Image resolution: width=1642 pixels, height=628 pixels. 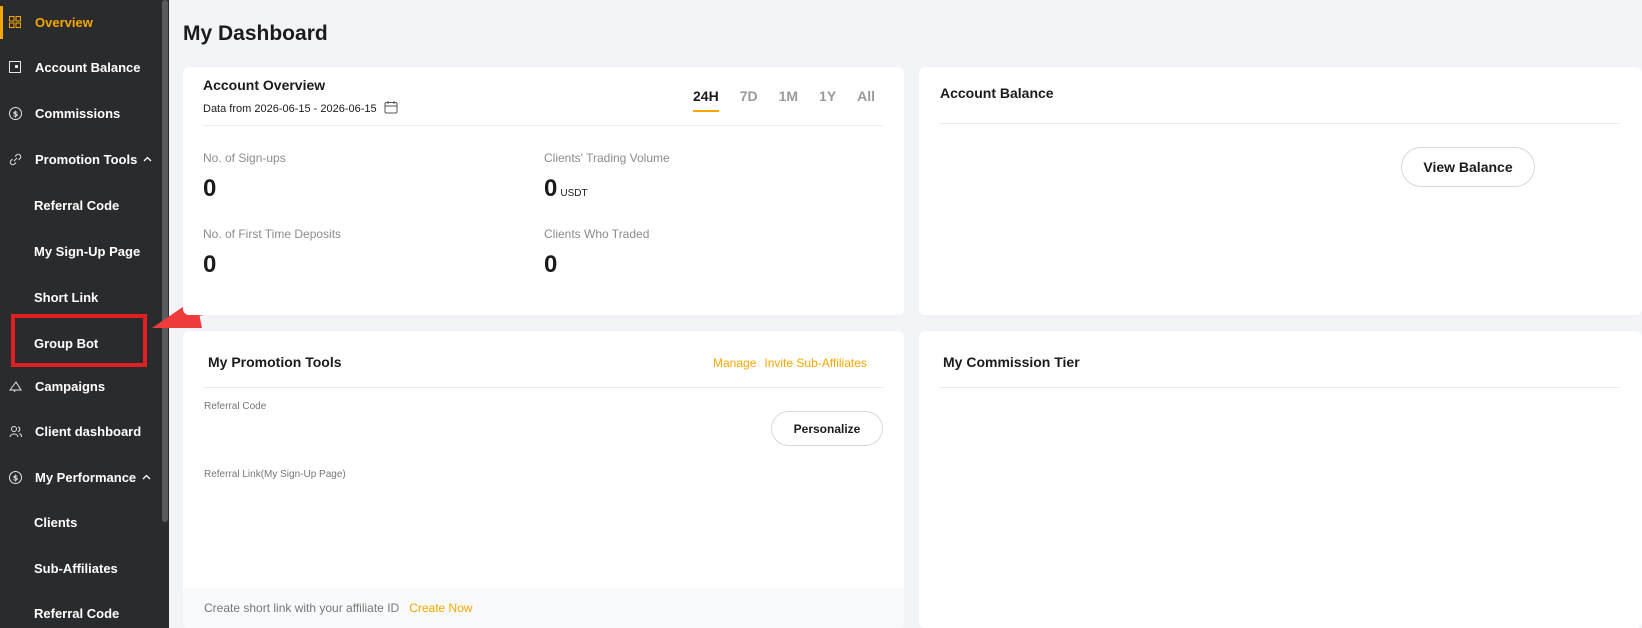 What do you see at coordinates (827, 428) in the screenshot?
I see `personalize-button: Personalize` at bounding box center [827, 428].